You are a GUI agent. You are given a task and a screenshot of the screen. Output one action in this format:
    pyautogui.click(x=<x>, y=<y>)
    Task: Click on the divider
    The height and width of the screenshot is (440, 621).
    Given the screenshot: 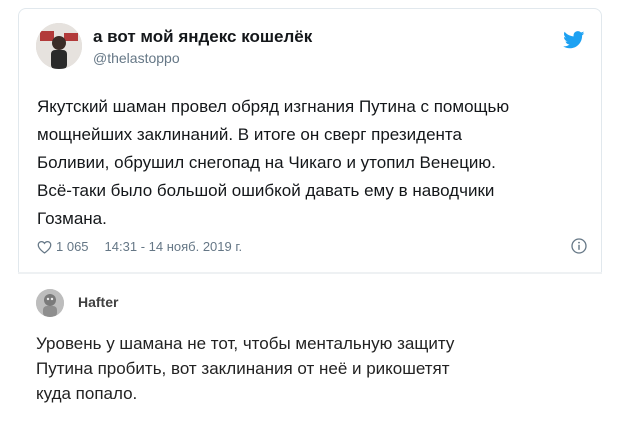 What is the action you would take?
    pyautogui.click(x=310, y=273)
    